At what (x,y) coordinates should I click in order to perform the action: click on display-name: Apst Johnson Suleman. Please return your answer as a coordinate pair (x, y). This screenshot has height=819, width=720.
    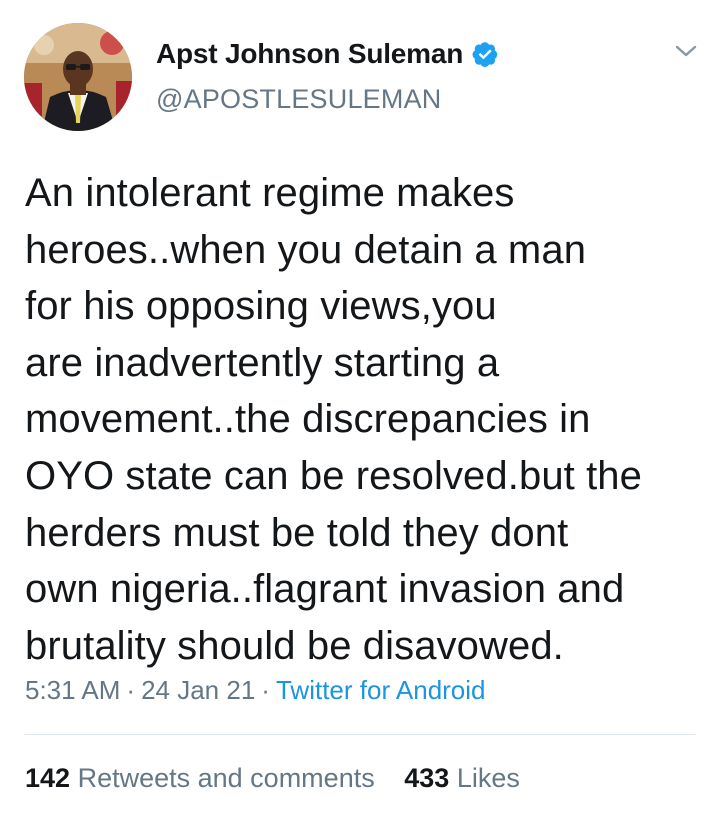
    Looking at the image, I should click on (309, 54).